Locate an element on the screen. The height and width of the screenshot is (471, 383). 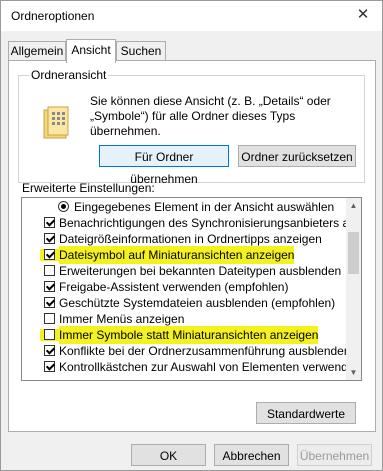
title-bar: Ordneroptionen ✕ is located at coordinates (191, 16).